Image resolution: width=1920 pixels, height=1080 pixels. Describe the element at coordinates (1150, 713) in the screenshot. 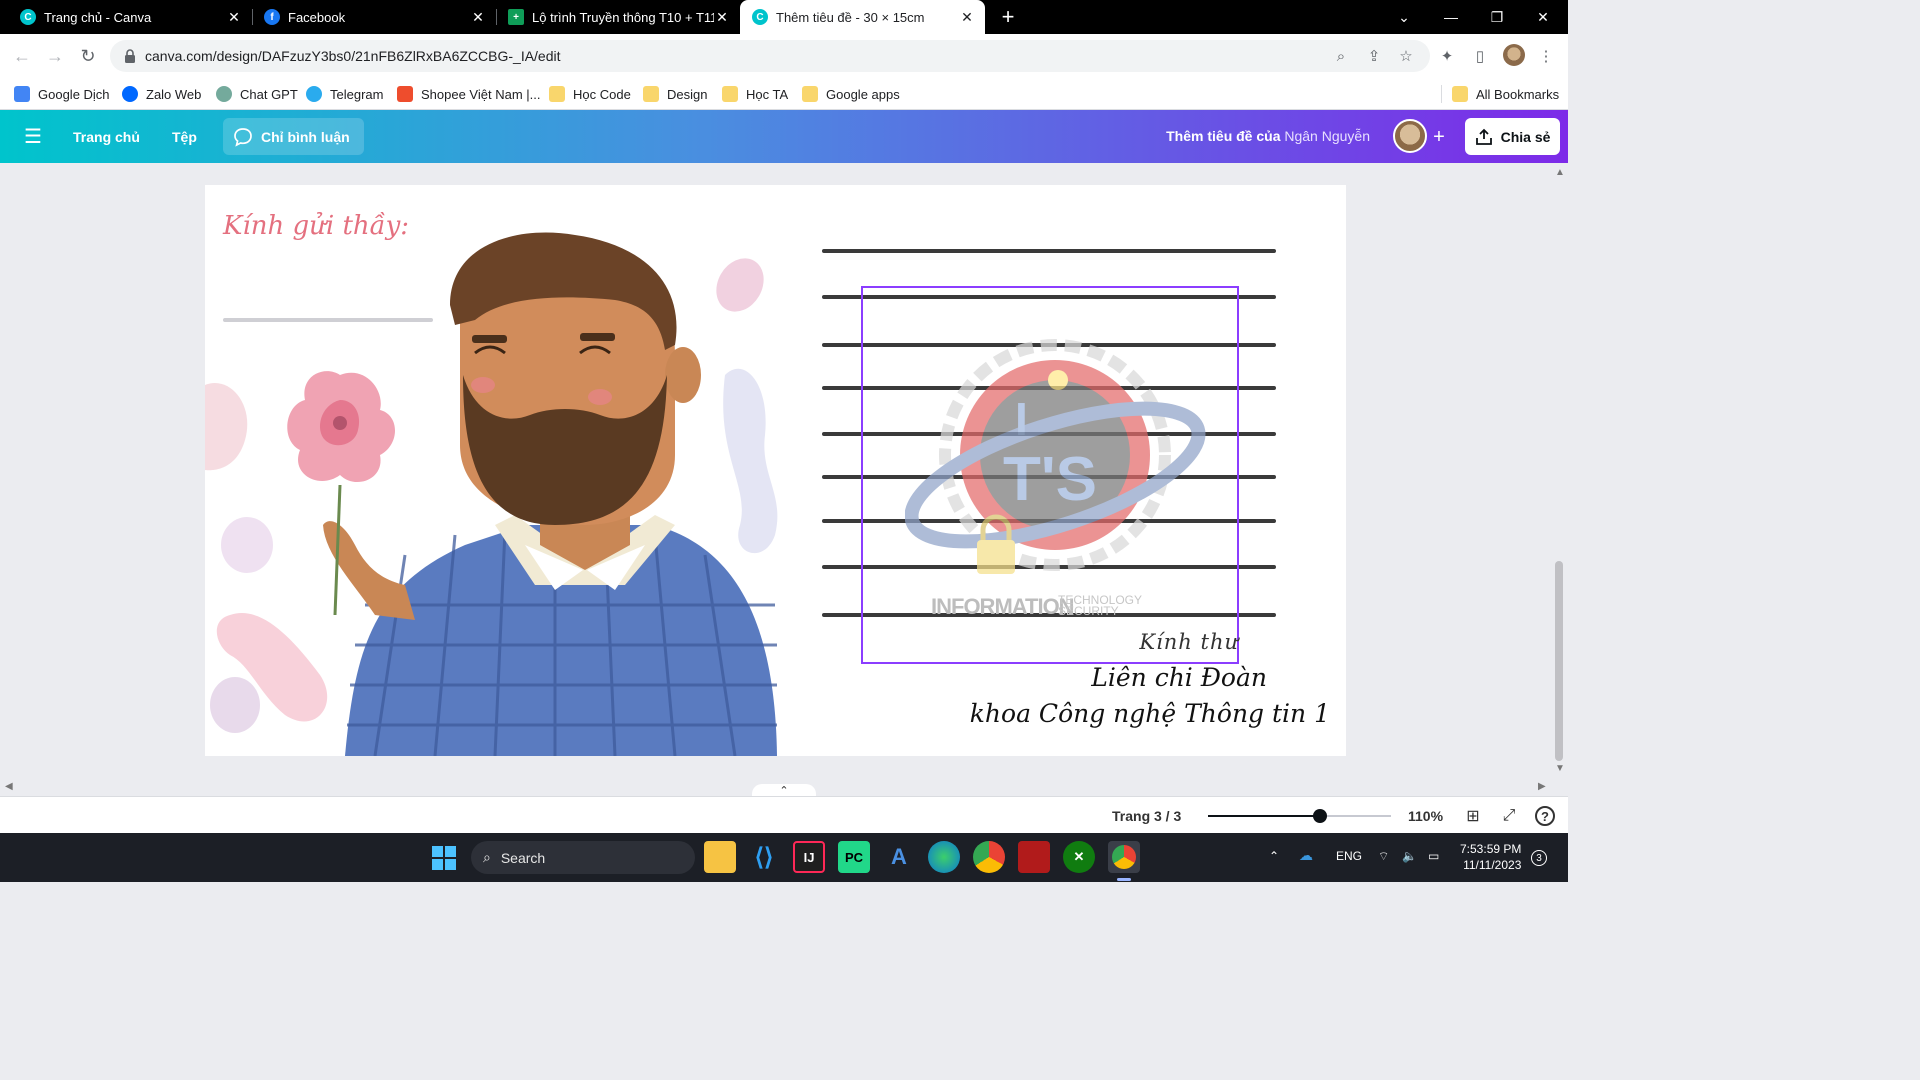

I see `signature-line-3: khoa Công nghệ Thông tin 1` at that location.